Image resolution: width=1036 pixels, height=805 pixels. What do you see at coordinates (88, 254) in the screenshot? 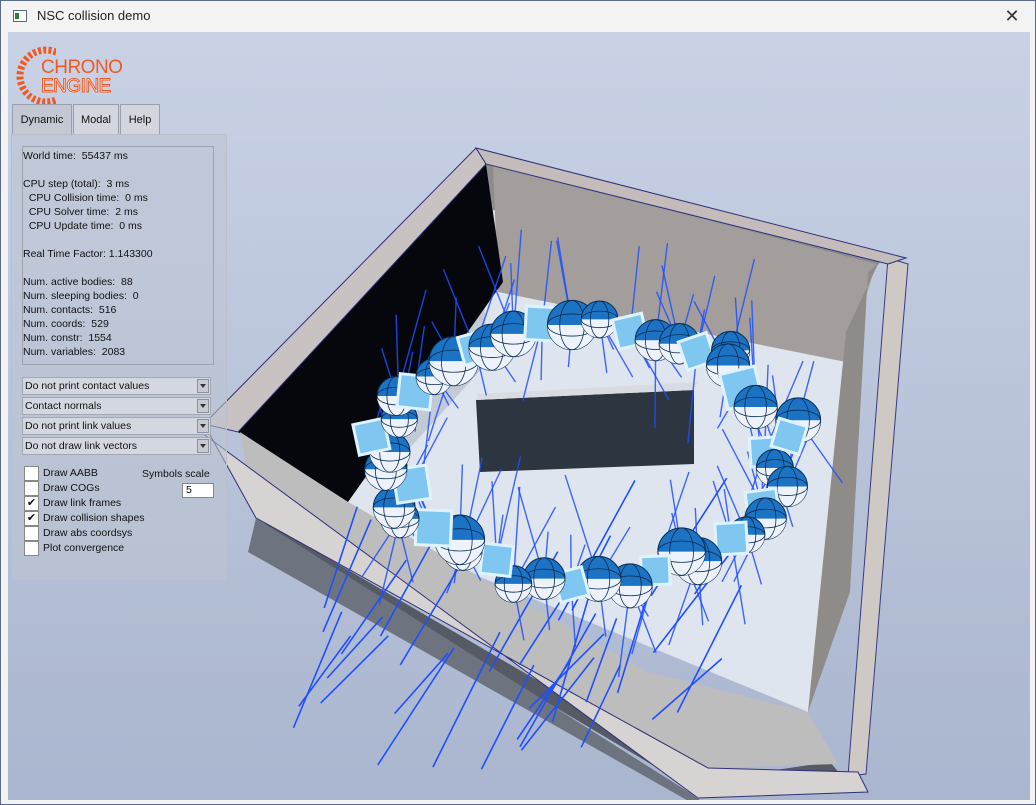
I see `real-time-factor: Real Time Factor: 1.143300` at bounding box center [88, 254].